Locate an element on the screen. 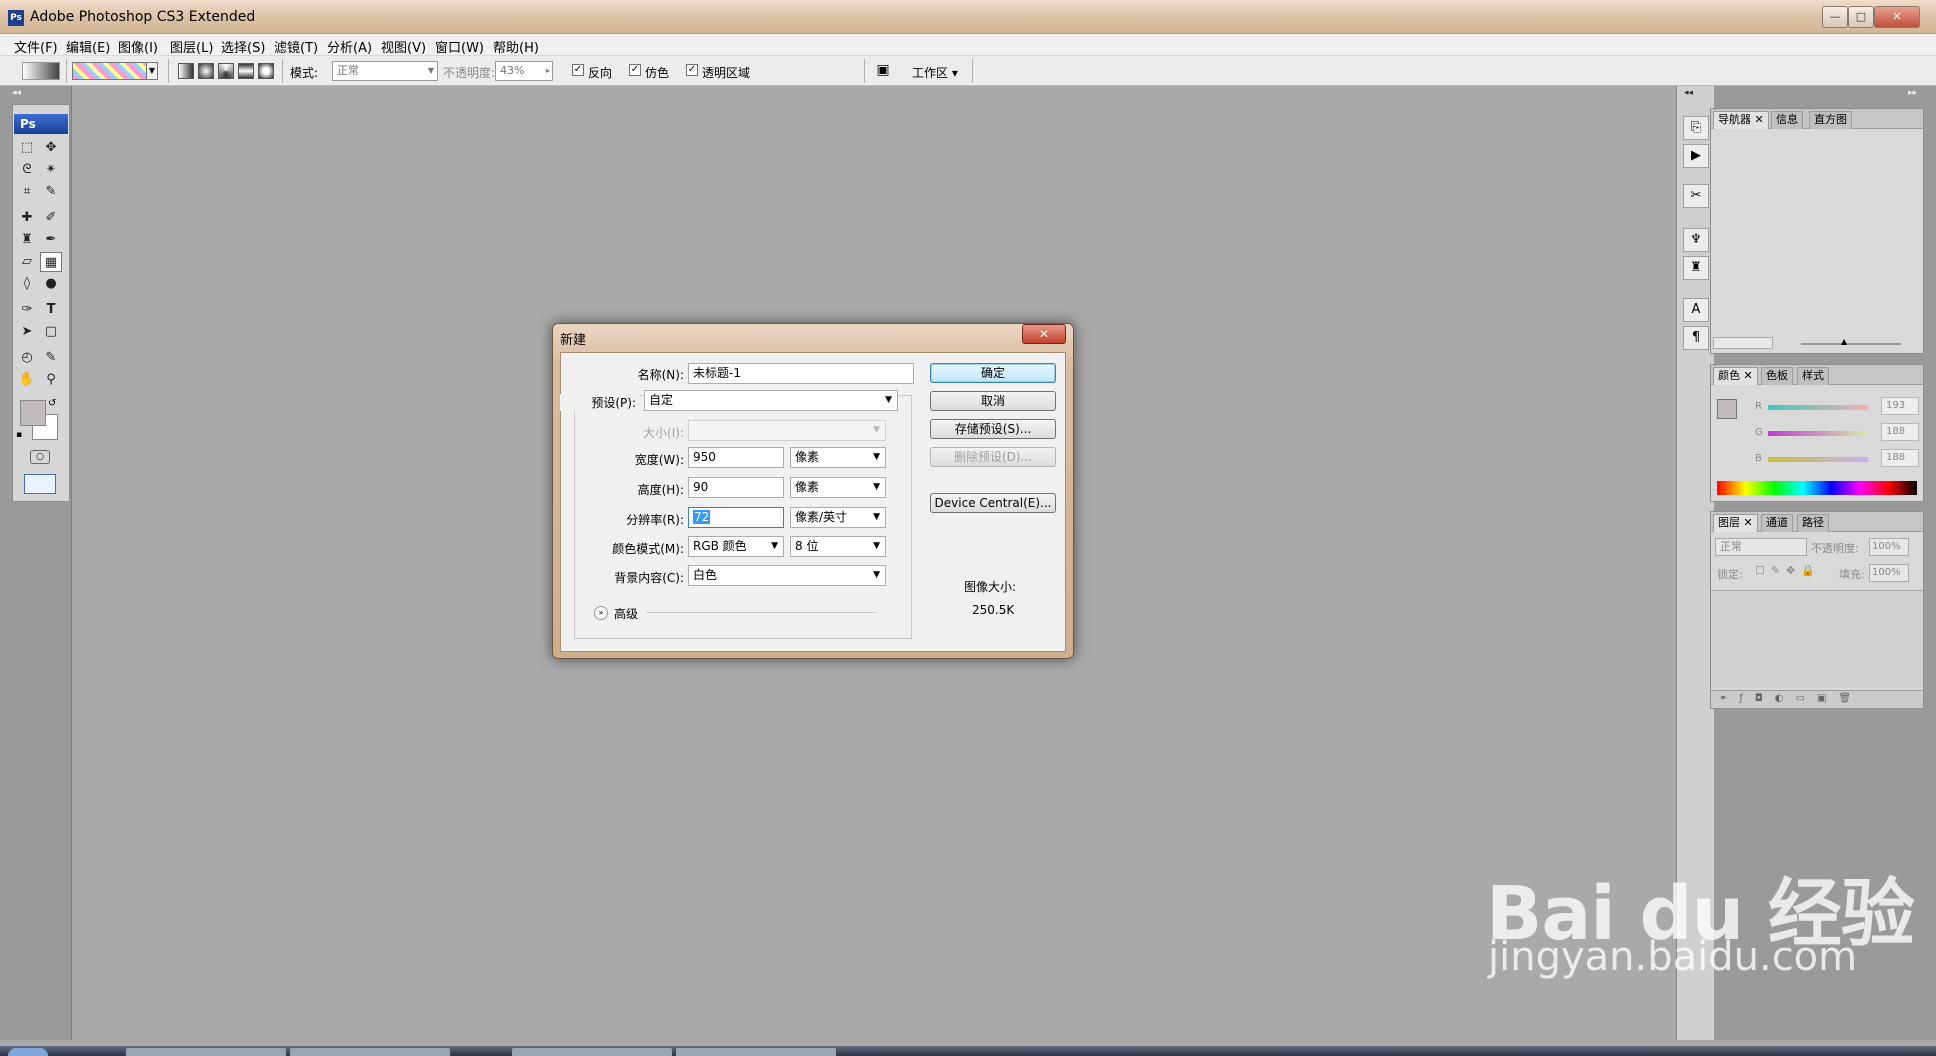 The width and height of the screenshot is (1936, 1056). r-value: 193 is located at coordinates (1900, 406).